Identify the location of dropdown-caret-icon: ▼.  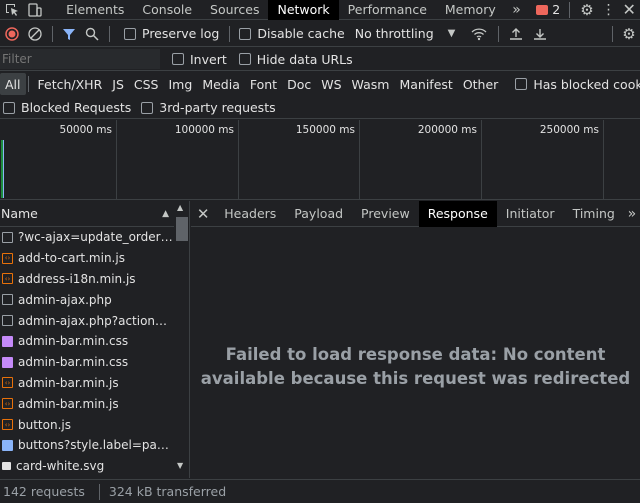
(451, 33).